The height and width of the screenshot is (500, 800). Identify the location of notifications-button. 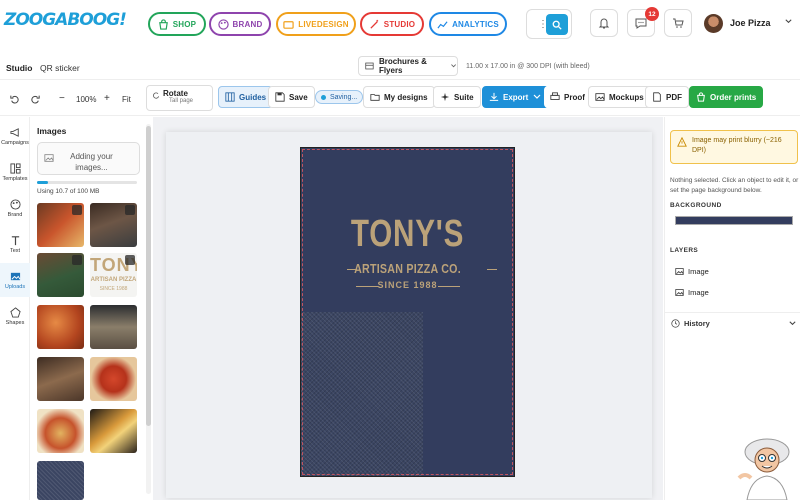
(604, 23).